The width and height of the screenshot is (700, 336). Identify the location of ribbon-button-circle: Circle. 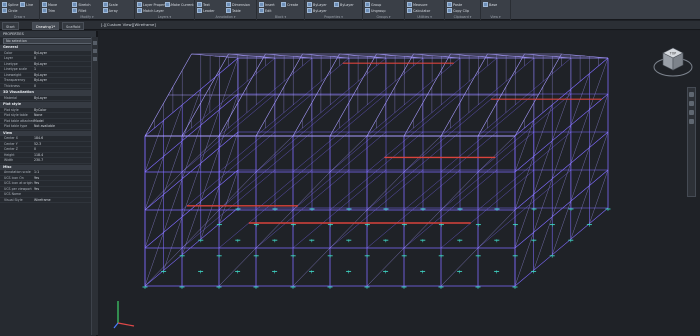
(10, 11).